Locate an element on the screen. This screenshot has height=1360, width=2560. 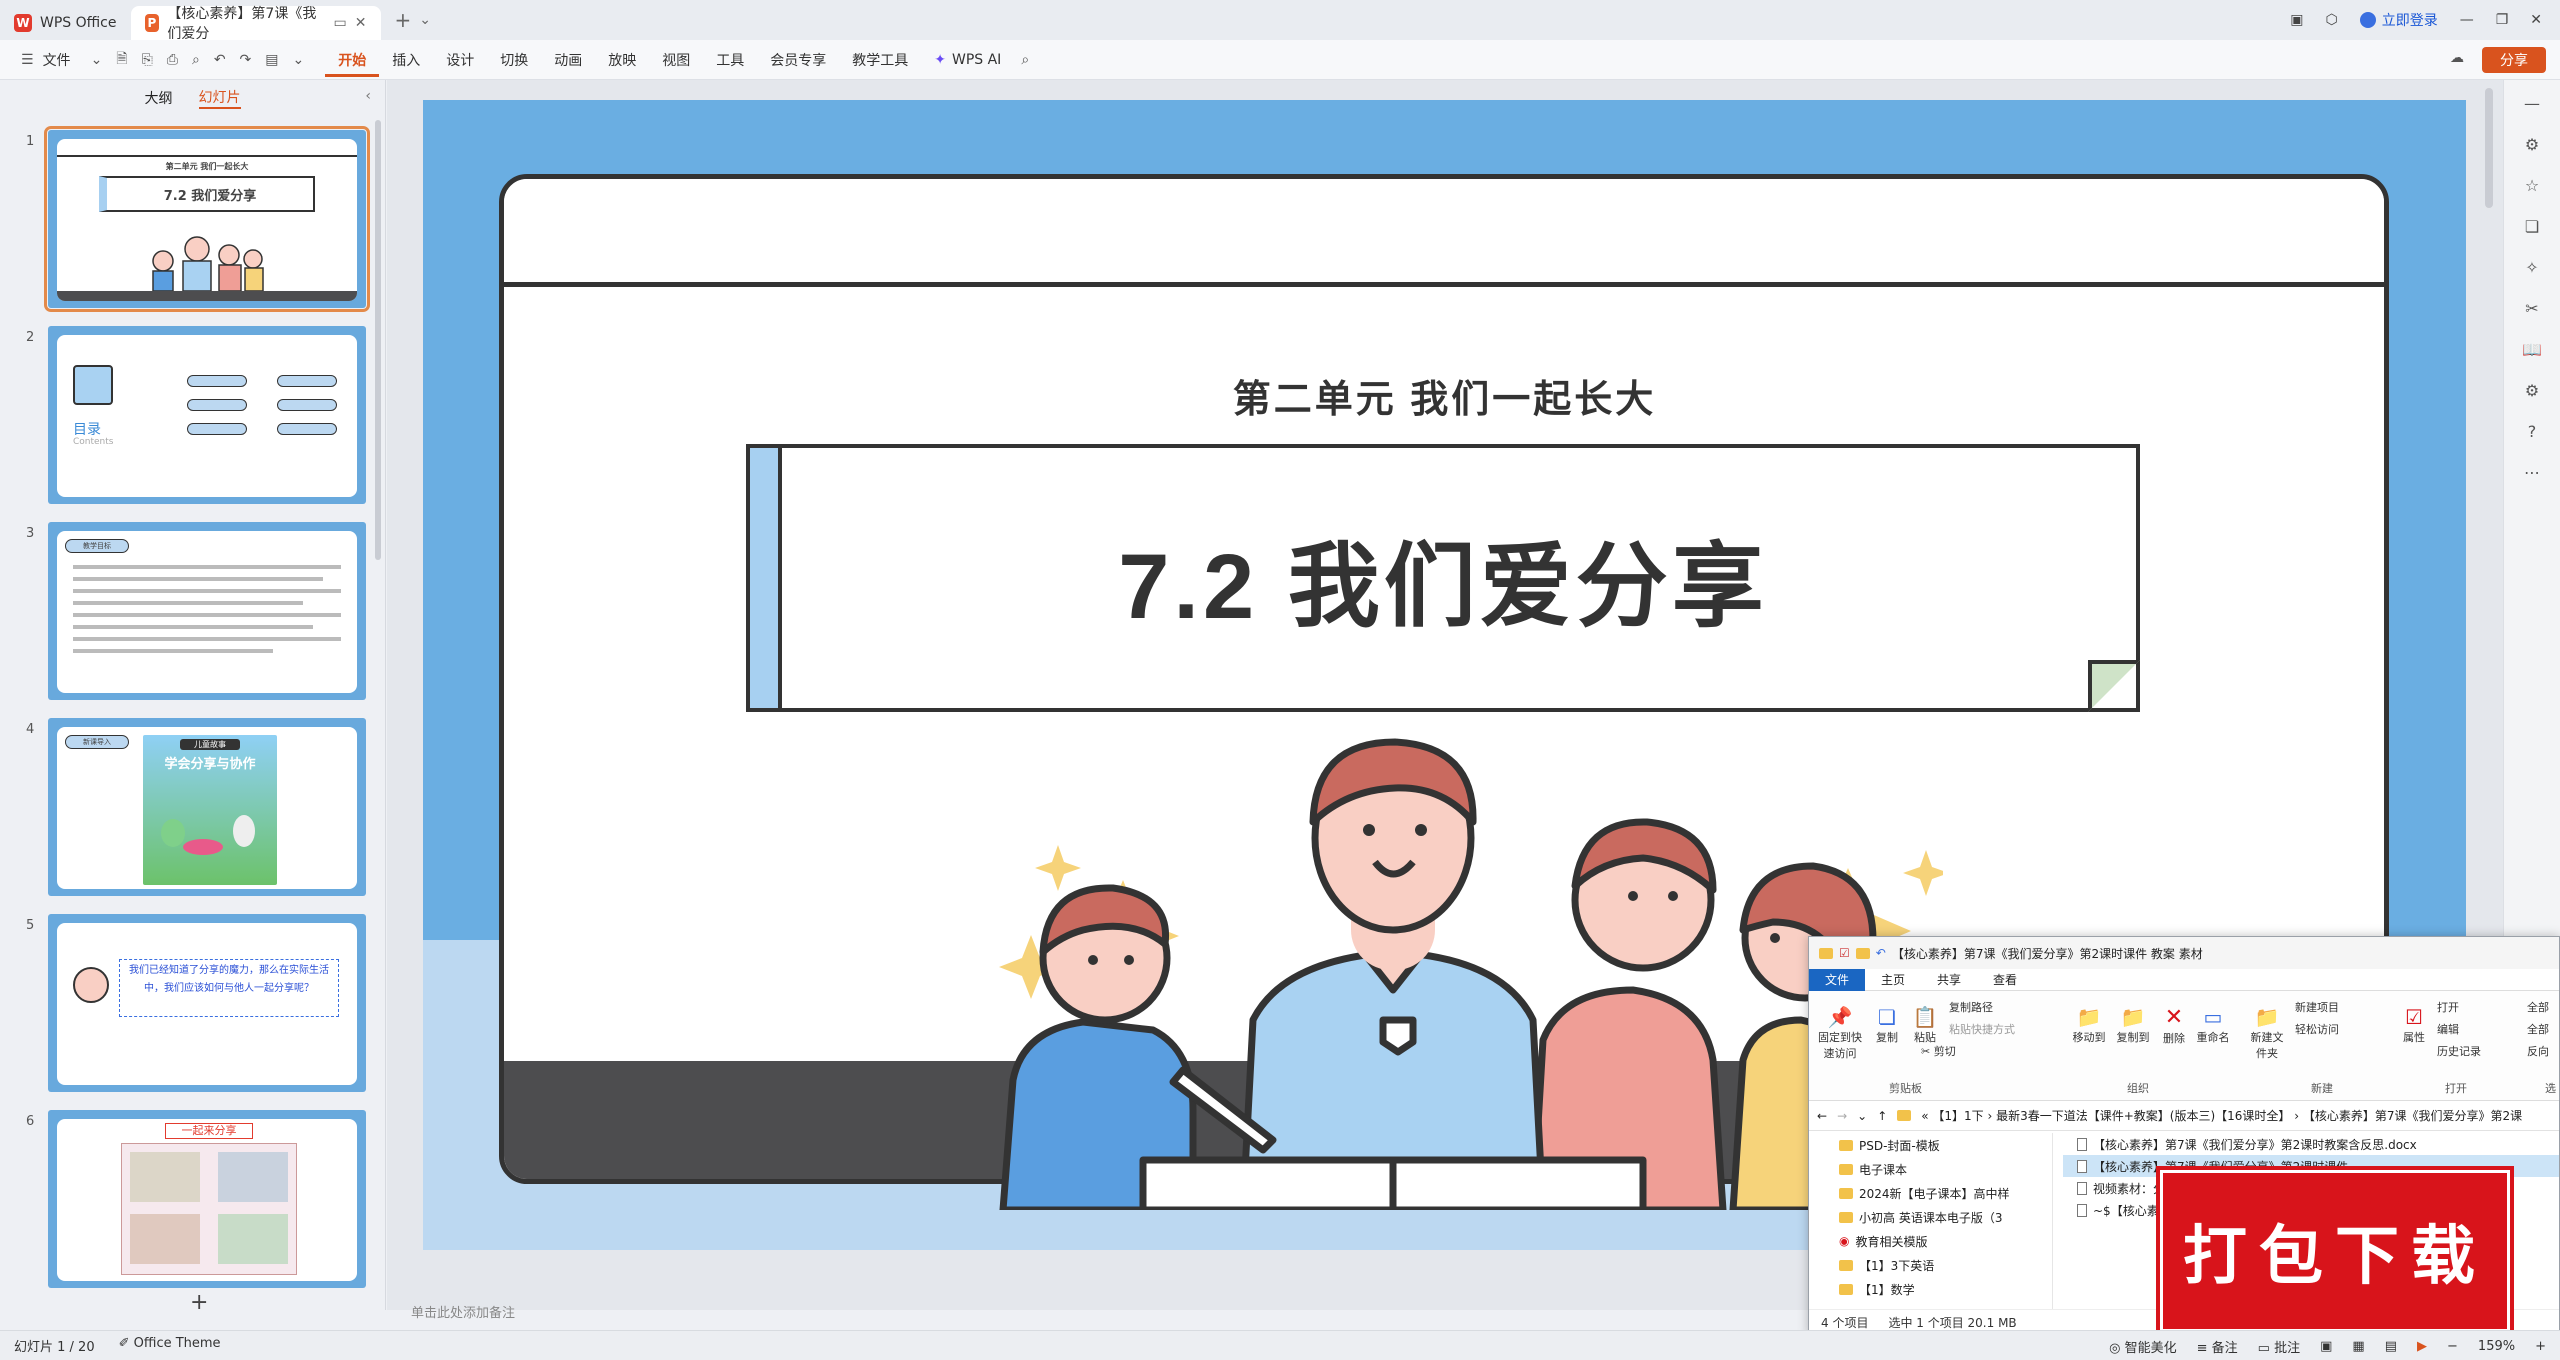
tab-outline: 大纲 is located at coordinates (159, 98).